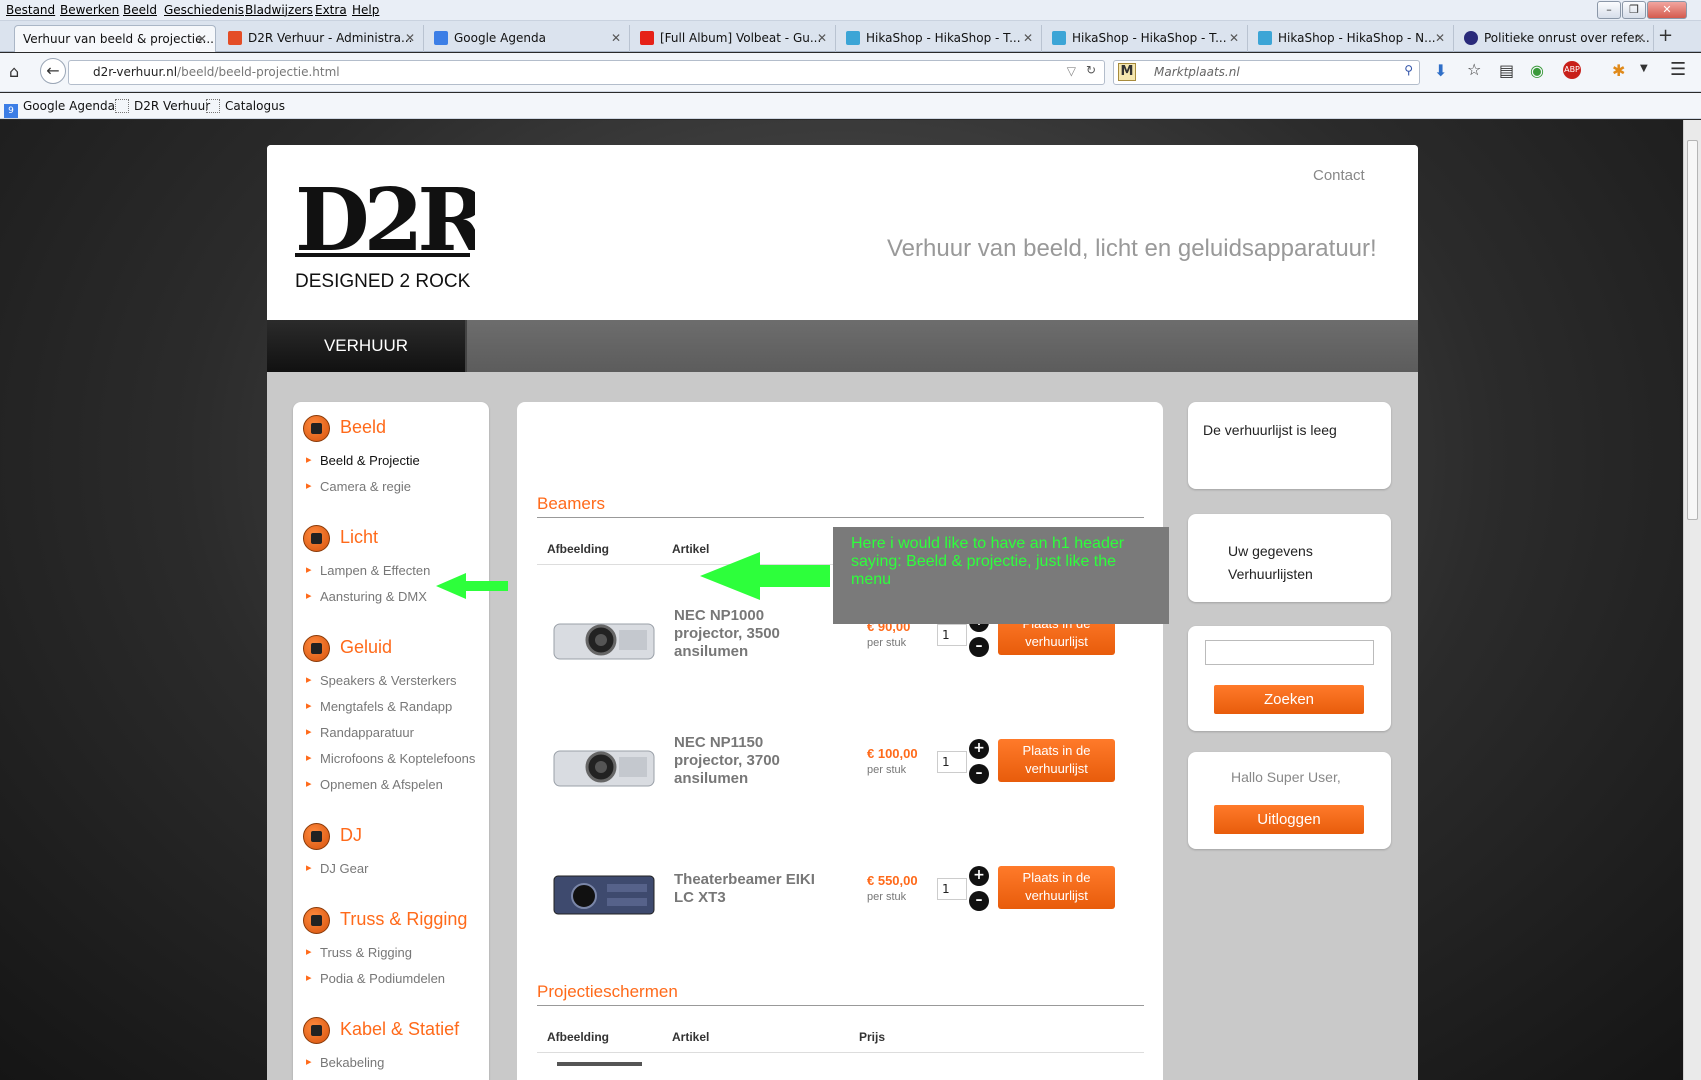  Describe the element at coordinates (441, 38) in the screenshot. I see `google-calendar-icon` at that location.